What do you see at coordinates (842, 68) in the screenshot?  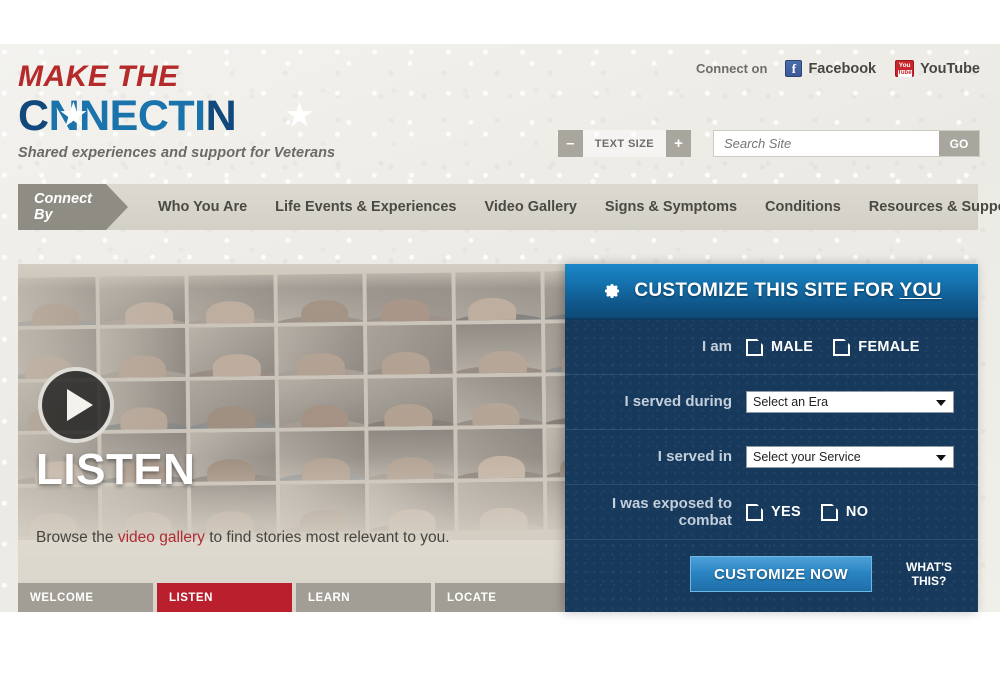 I see `facebook-label: Facebook` at bounding box center [842, 68].